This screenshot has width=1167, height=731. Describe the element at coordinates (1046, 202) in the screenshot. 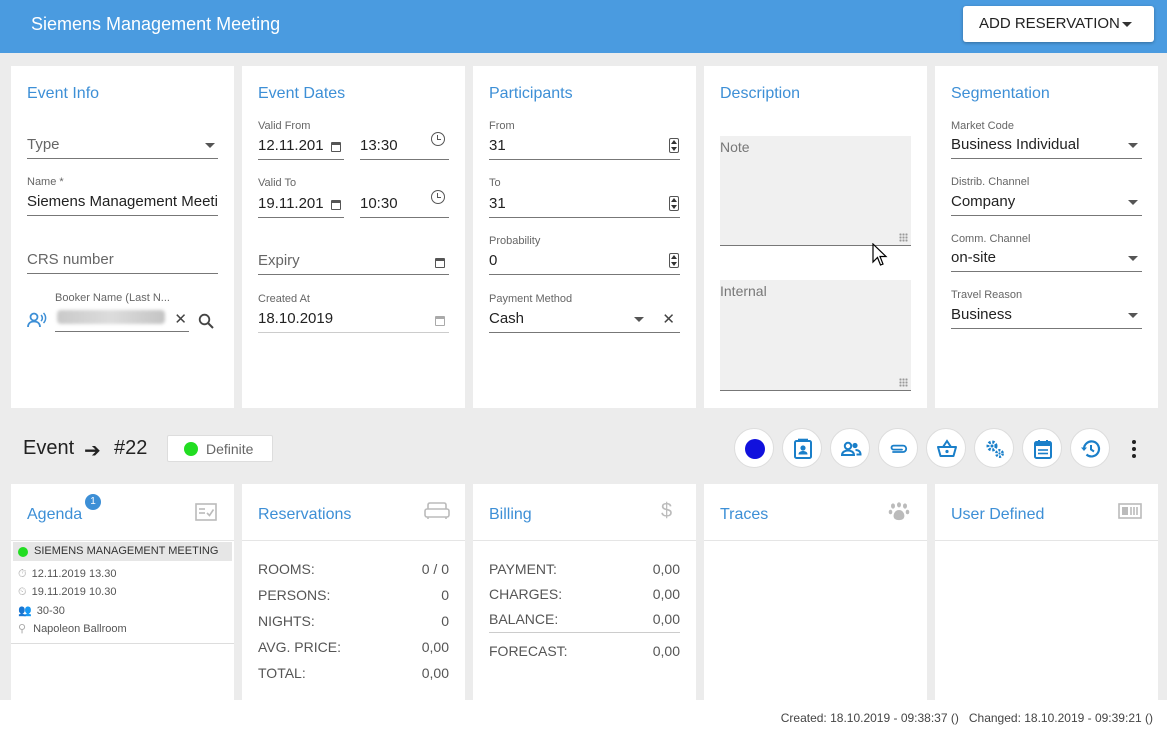

I see `distrib-channel-select: Company` at that location.